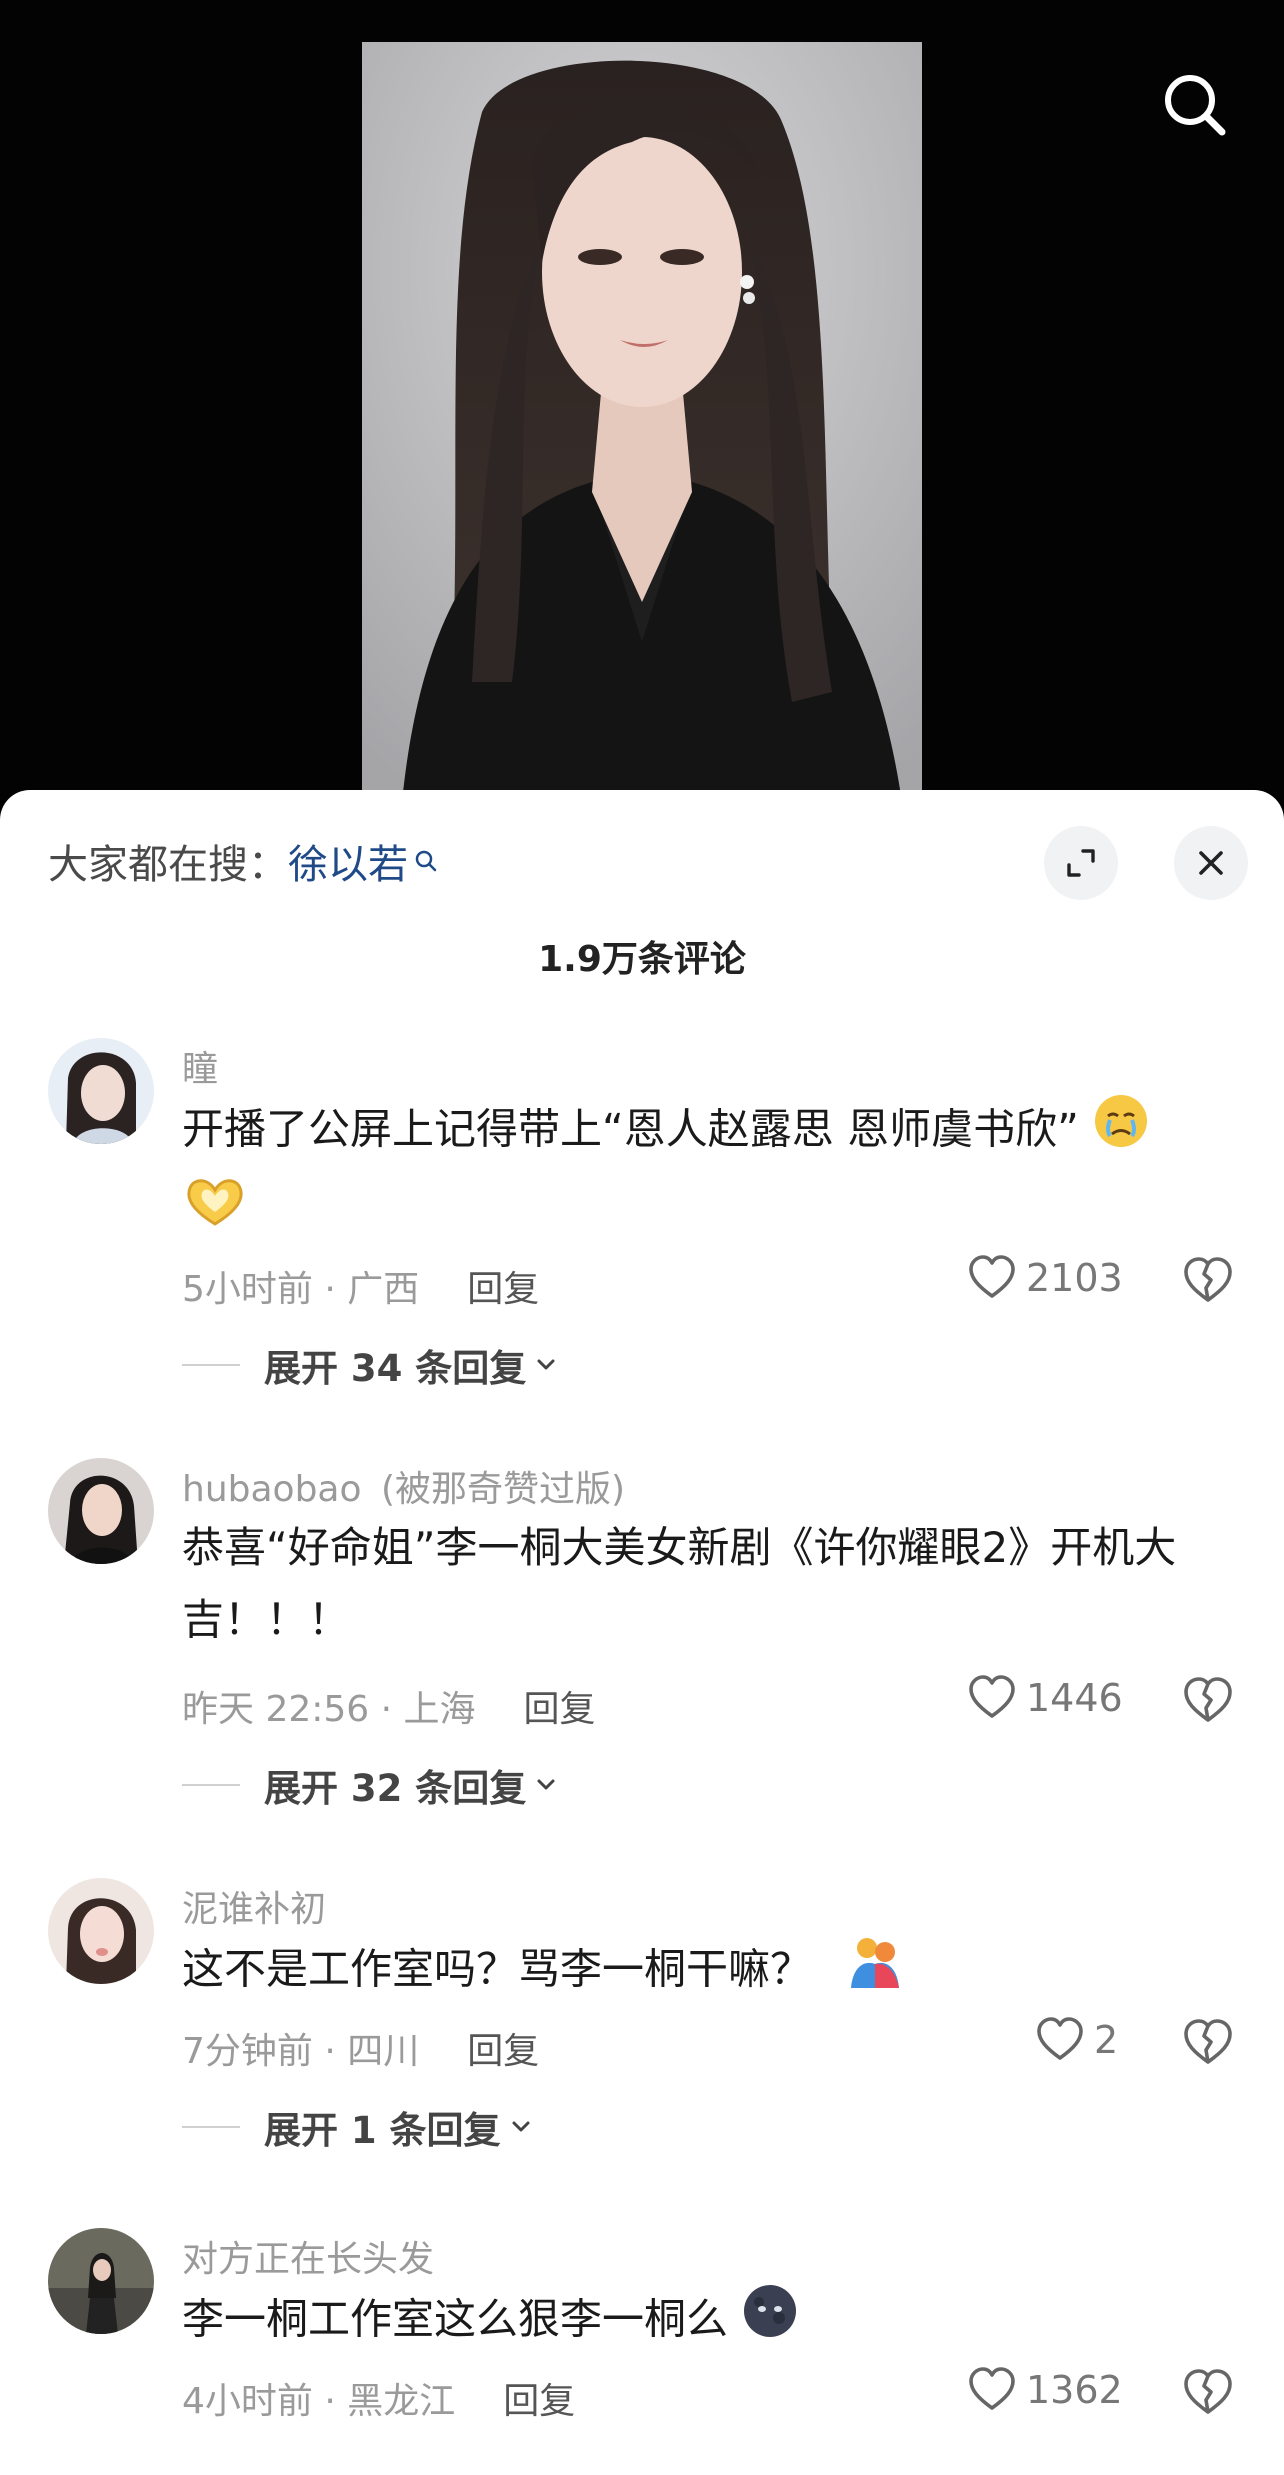  I want to click on comment-meta: 昨天 22:56 · 上海 回复, so click(389, 1706).